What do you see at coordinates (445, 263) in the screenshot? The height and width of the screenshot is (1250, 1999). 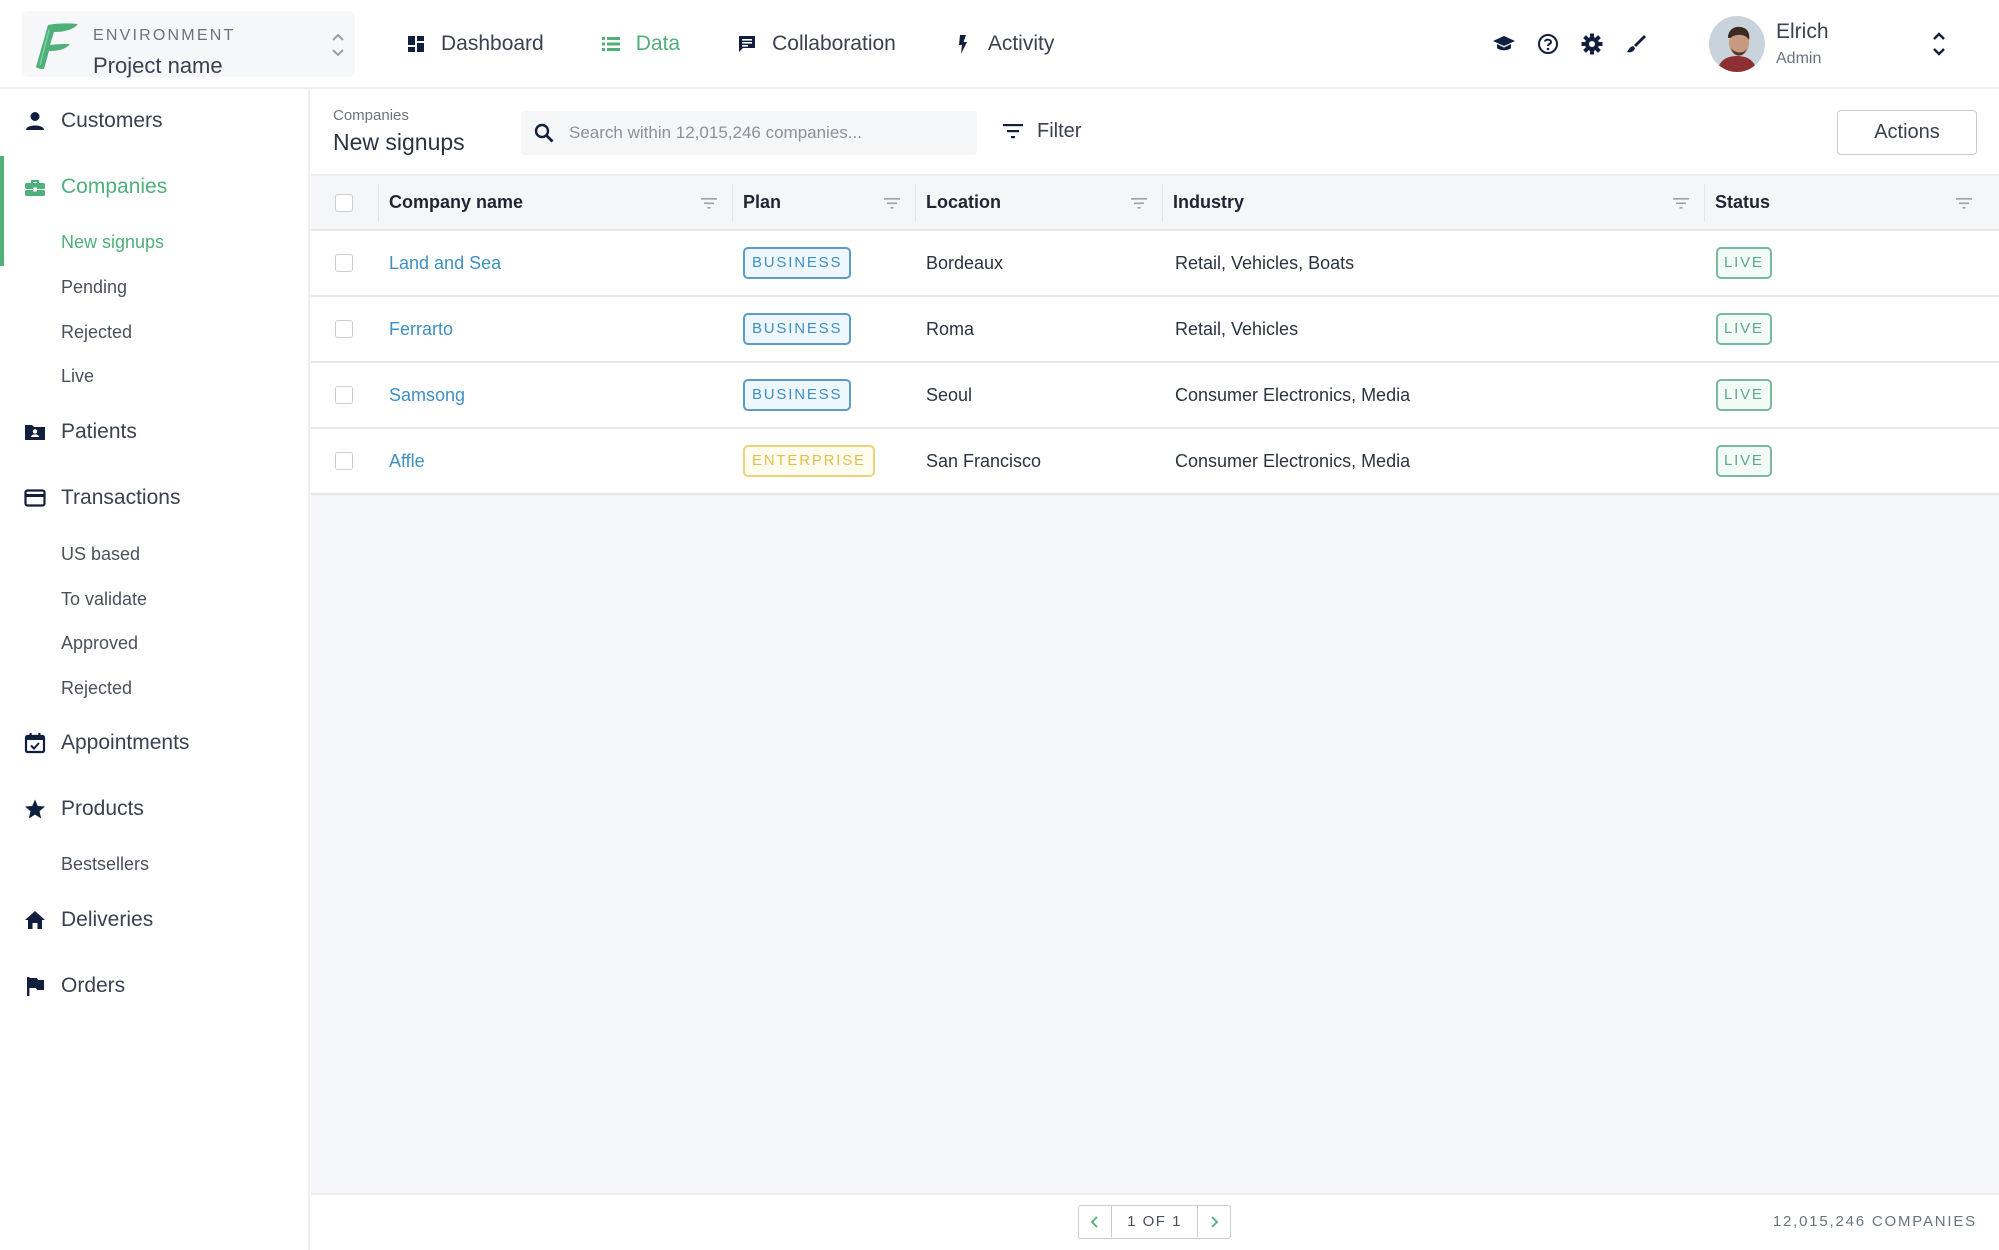 I see `company-name-link: Land and Sea` at bounding box center [445, 263].